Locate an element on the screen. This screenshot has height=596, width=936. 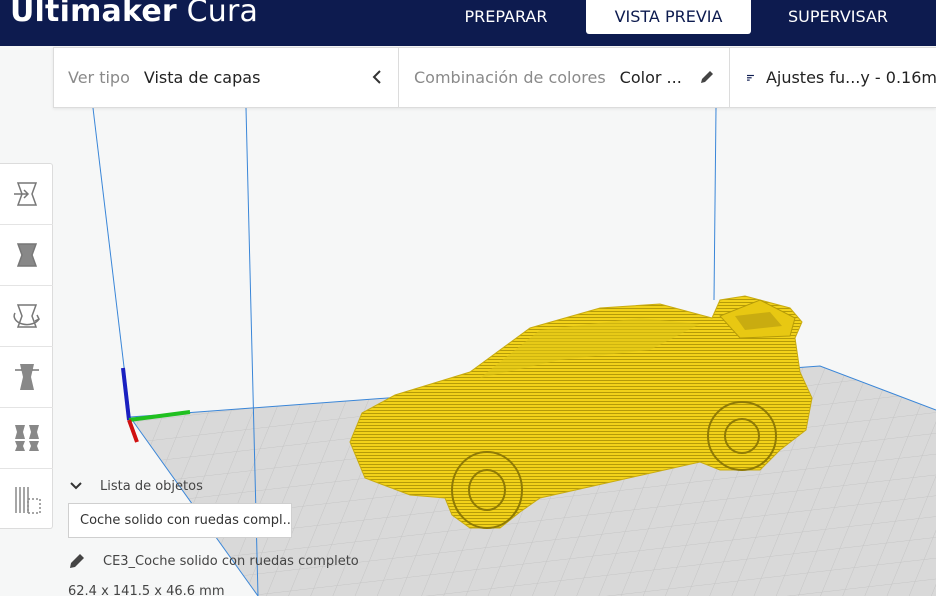
tool-support-blocker is located at coordinates (26, 499).